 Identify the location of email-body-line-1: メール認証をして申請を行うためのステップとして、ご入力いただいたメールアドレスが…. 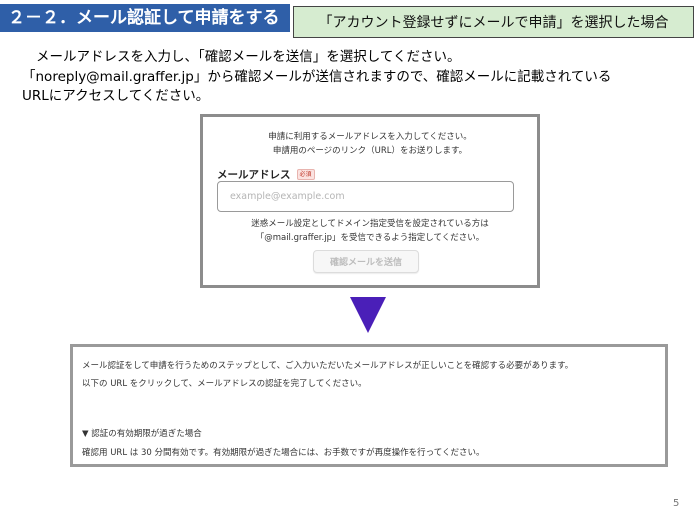
(328, 366).